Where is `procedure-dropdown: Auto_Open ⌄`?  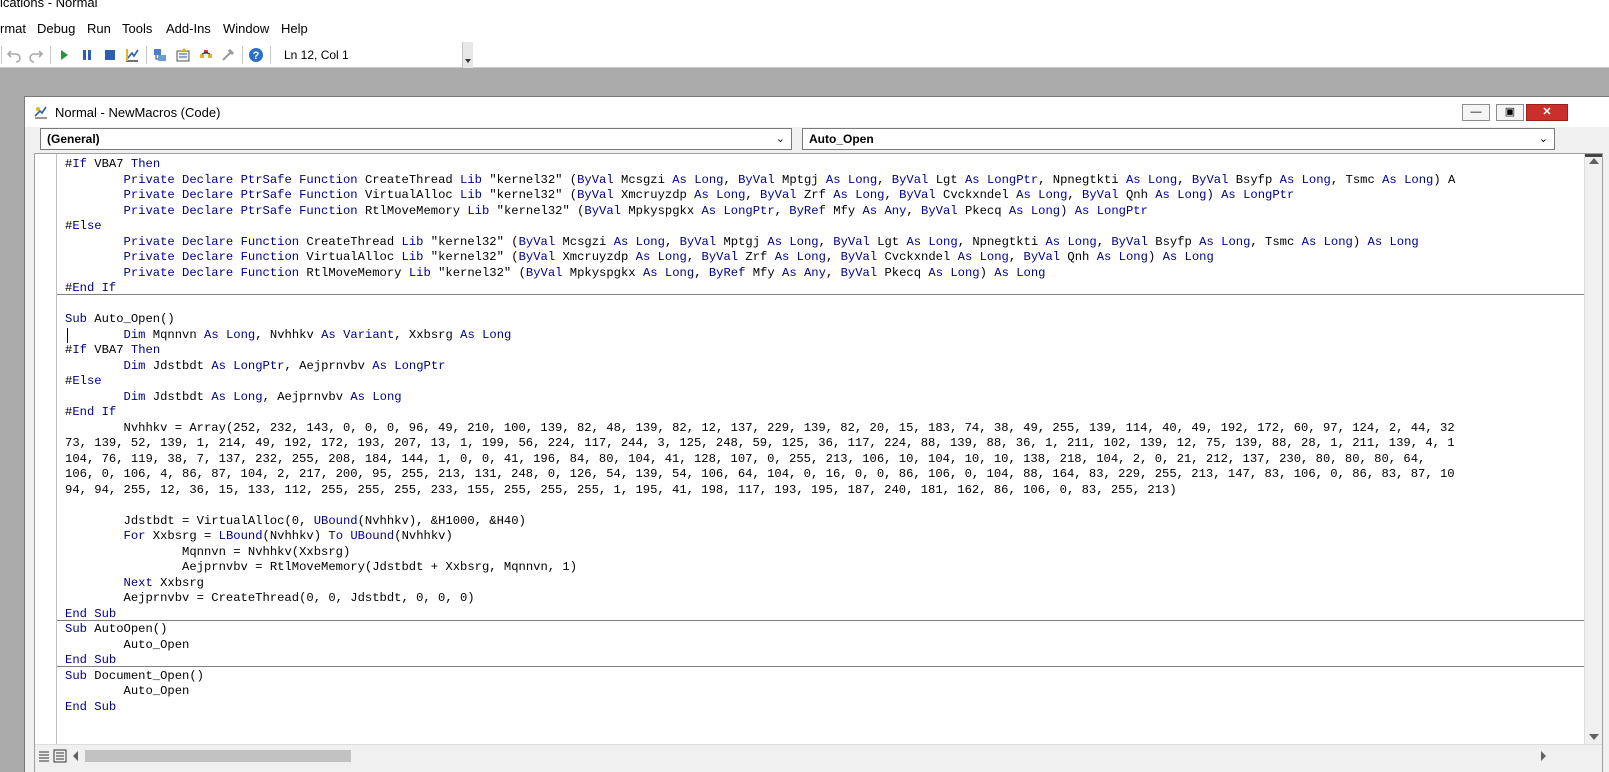 procedure-dropdown: Auto_Open ⌄ is located at coordinates (1178, 139).